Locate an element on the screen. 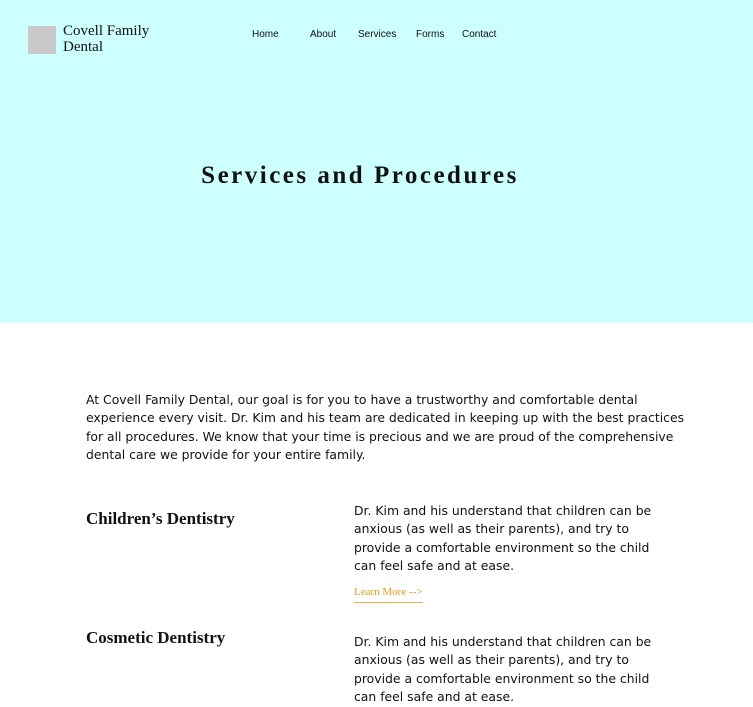 This screenshot has width=753, height=707. page-title: Services and Procedures is located at coordinates (360, 175).